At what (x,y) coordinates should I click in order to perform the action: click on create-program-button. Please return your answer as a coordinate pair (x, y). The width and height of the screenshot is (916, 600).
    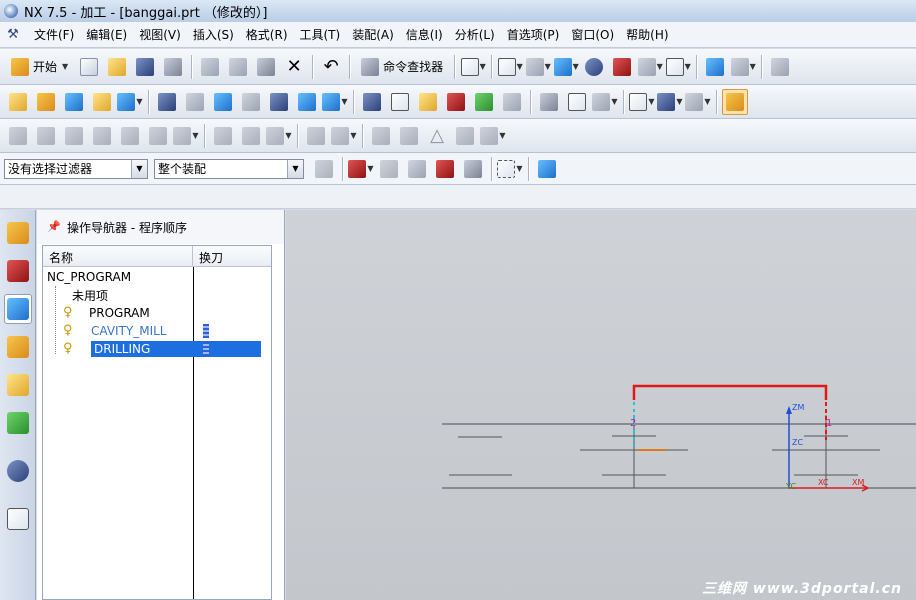
    Looking at the image, I should click on (18, 102).